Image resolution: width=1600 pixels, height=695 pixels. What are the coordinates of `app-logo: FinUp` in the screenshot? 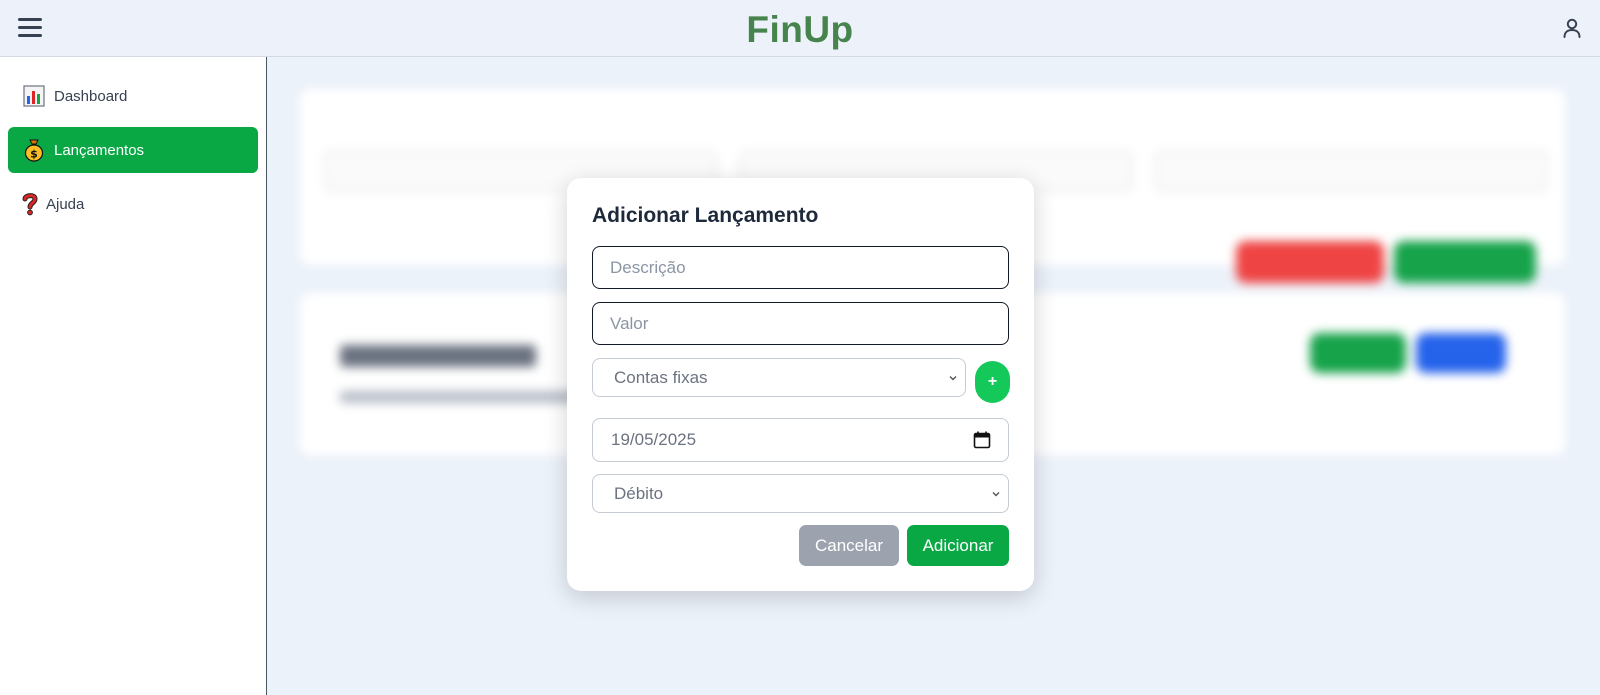 It's located at (800, 29).